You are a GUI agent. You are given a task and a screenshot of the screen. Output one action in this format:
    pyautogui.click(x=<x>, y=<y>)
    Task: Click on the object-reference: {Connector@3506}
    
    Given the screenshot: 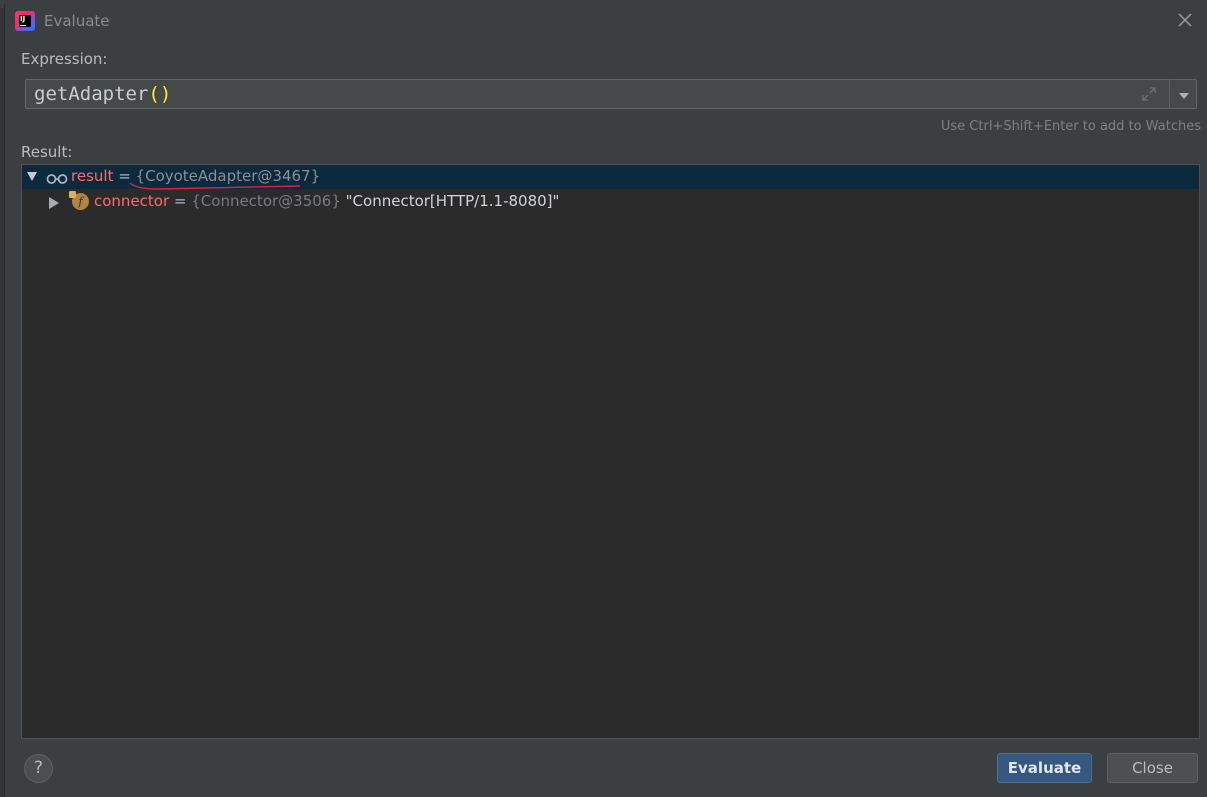 What is the action you would take?
    pyautogui.click(x=266, y=201)
    